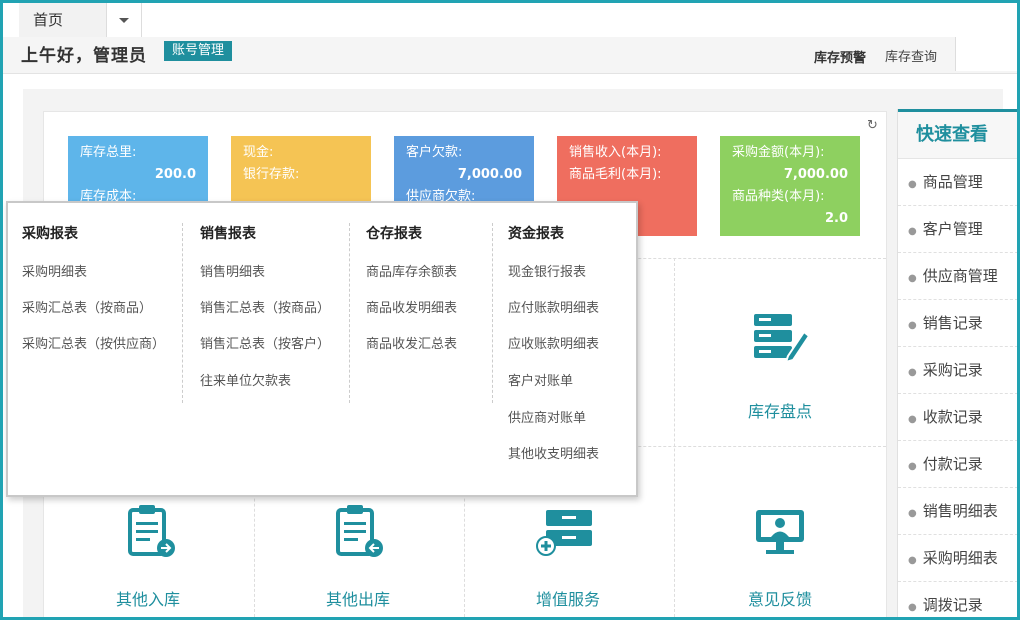 This screenshot has width=1020, height=620. What do you see at coordinates (357, 599) in the screenshot?
I see `tile-label: 其他出库` at bounding box center [357, 599].